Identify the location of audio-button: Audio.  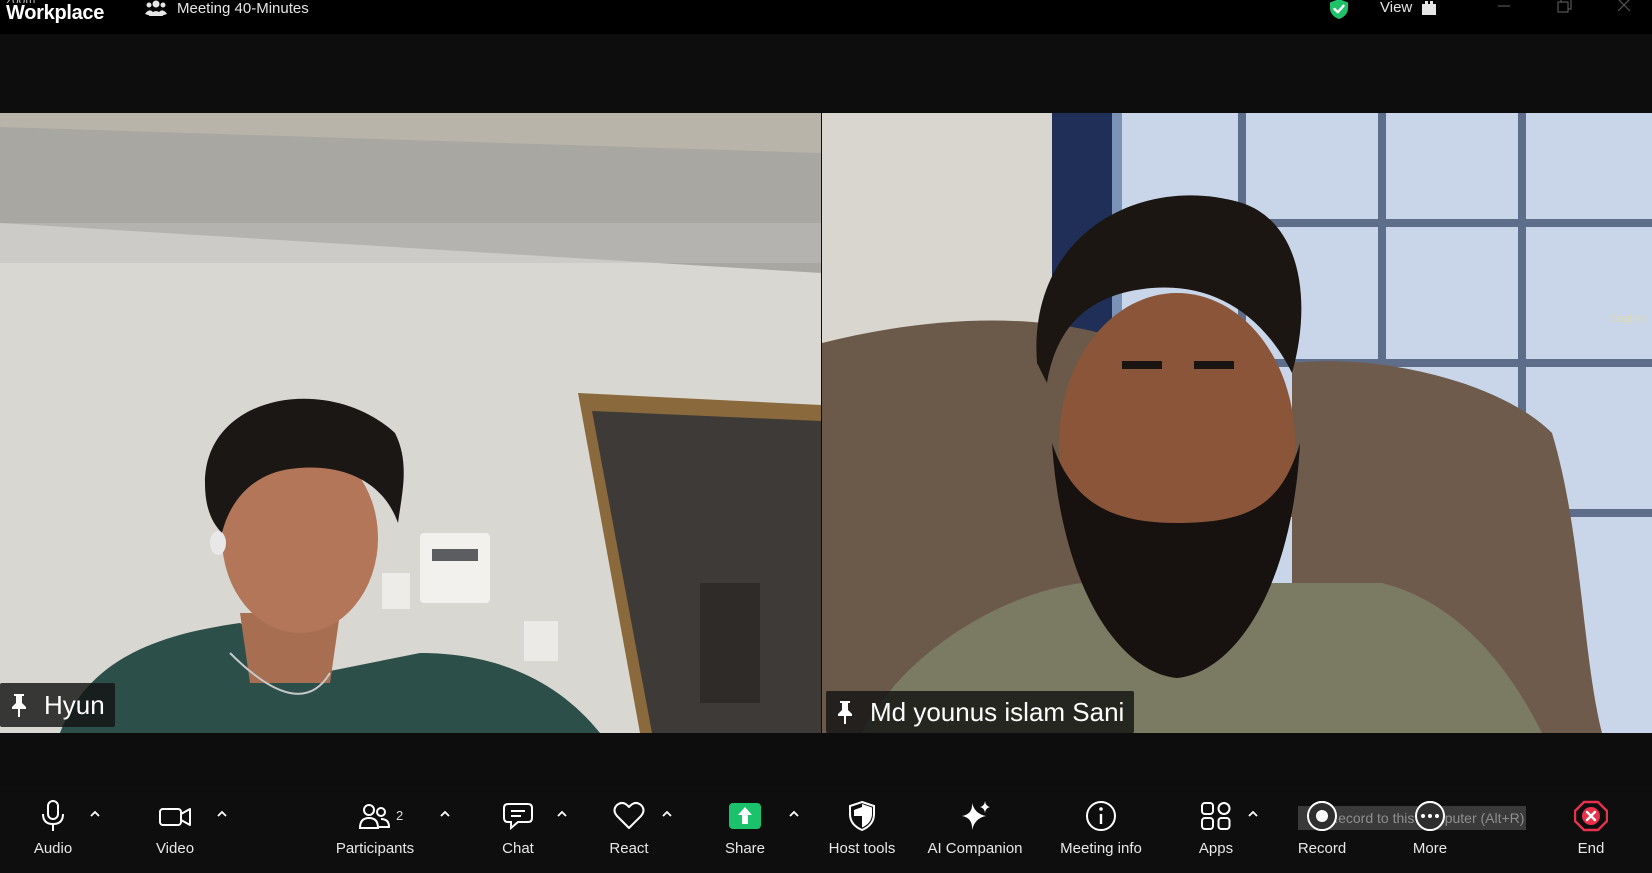
(53, 829).